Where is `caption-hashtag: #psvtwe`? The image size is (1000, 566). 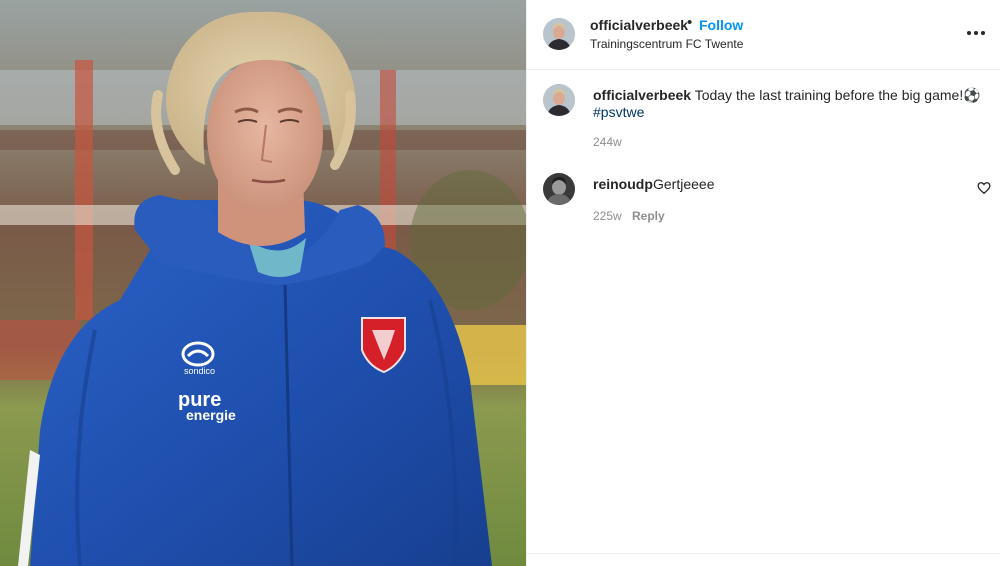
caption-hashtag: #psvtwe is located at coordinates (618, 112).